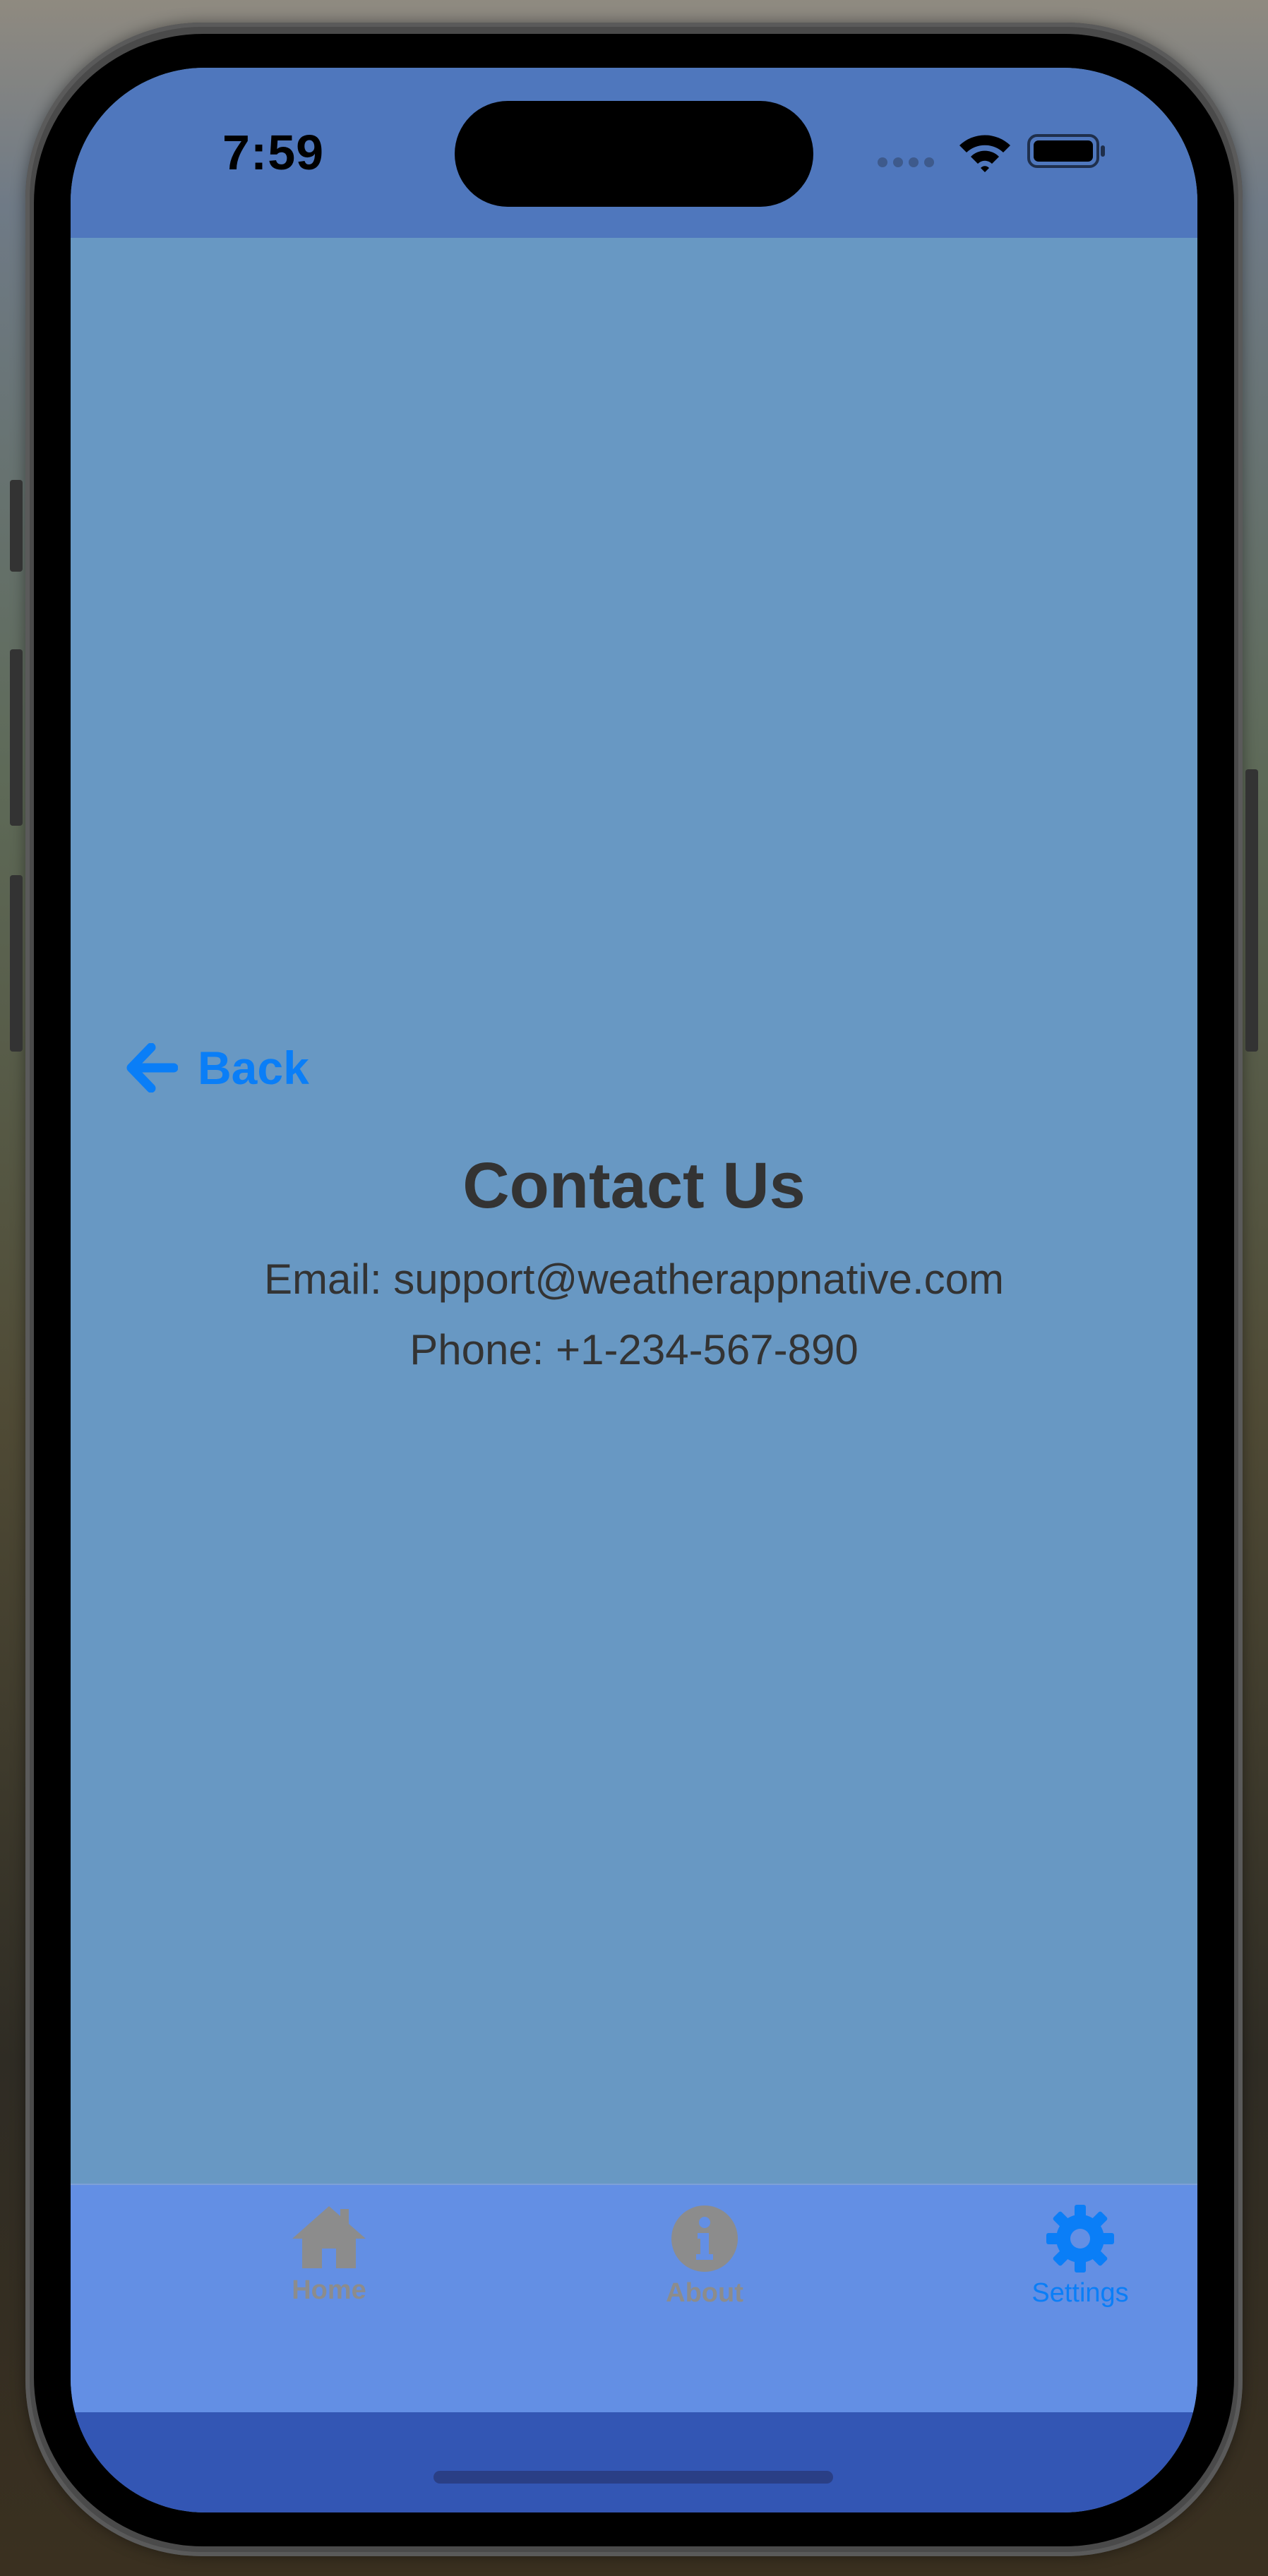  Describe the element at coordinates (985, 153) in the screenshot. I see `wifi-icon` at that location.